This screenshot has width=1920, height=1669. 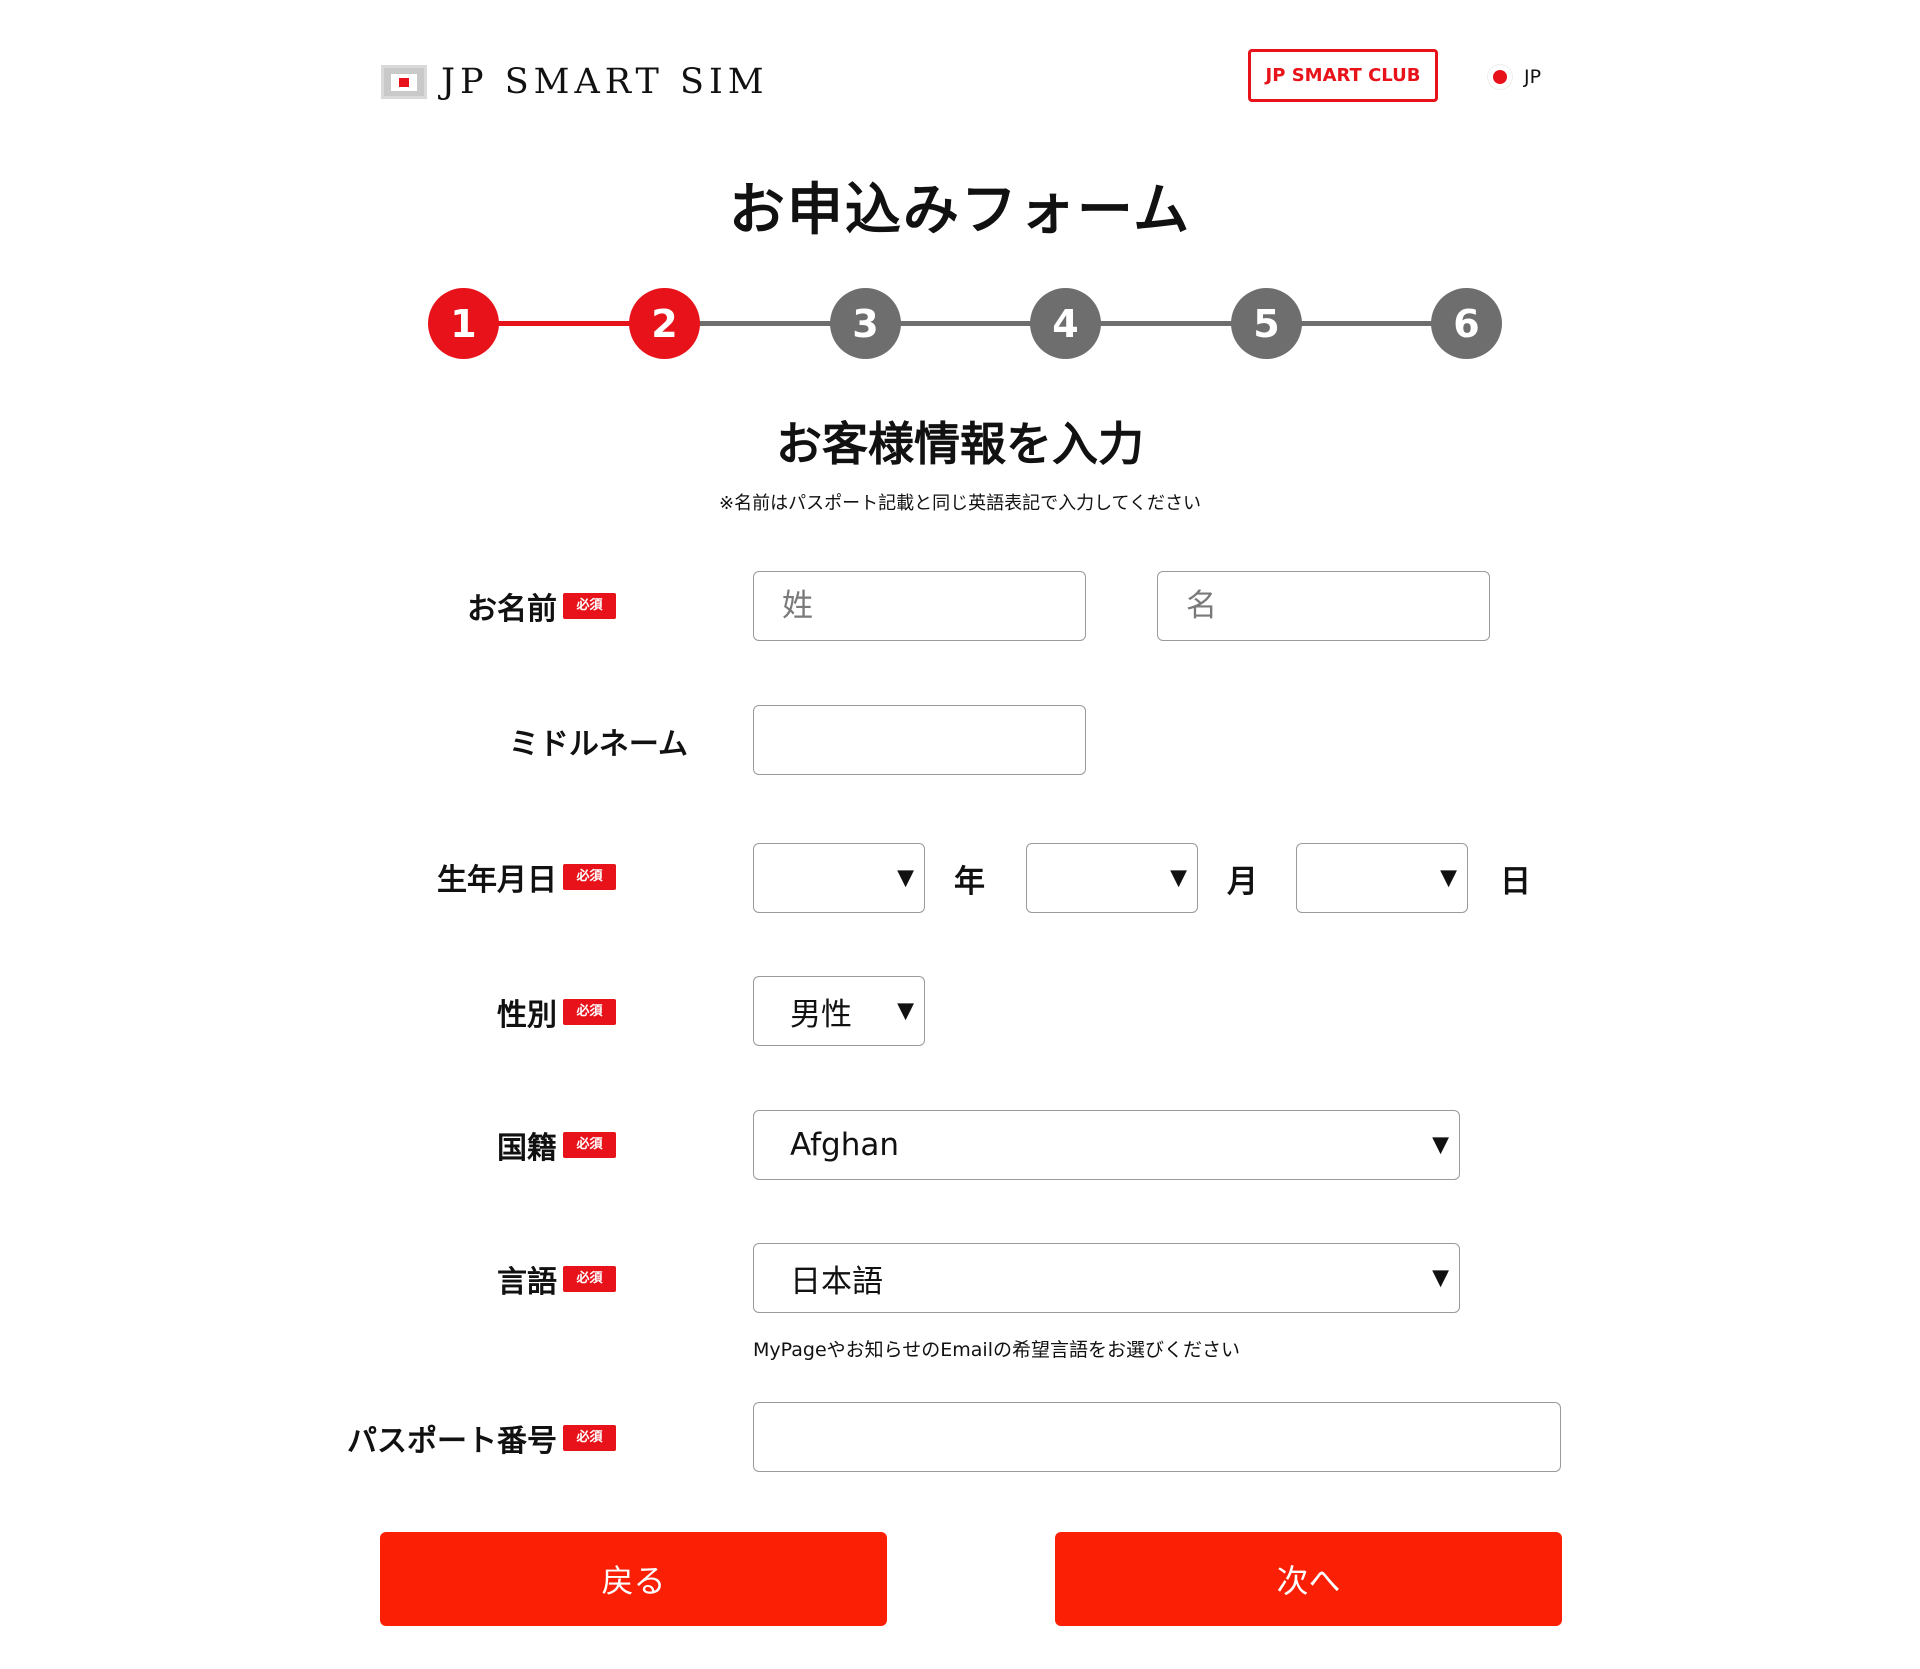 What do you see at coordinates (1106, 1278) in the screenshot?
I see `language-select: 日本語 ▼` at bounding box center [1106, 1278].